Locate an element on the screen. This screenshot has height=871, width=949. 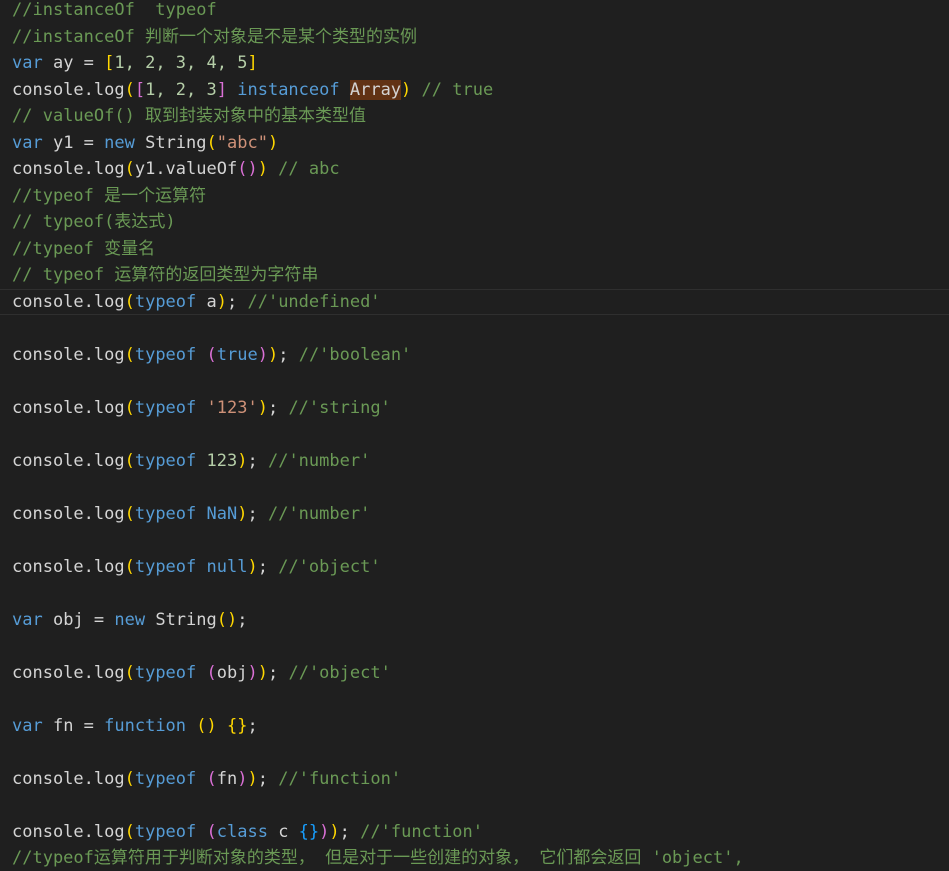
code-line: var fn = function () {}; is located at coordinates (135, 726).